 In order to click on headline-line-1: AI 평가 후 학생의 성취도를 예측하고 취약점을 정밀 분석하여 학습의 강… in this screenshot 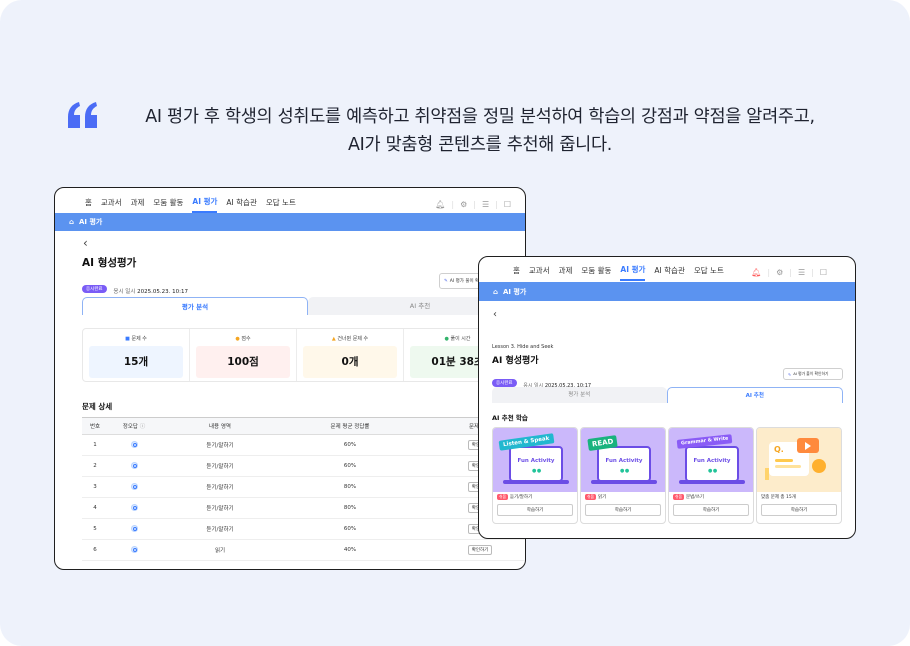, I will do `click(480, 117)`.